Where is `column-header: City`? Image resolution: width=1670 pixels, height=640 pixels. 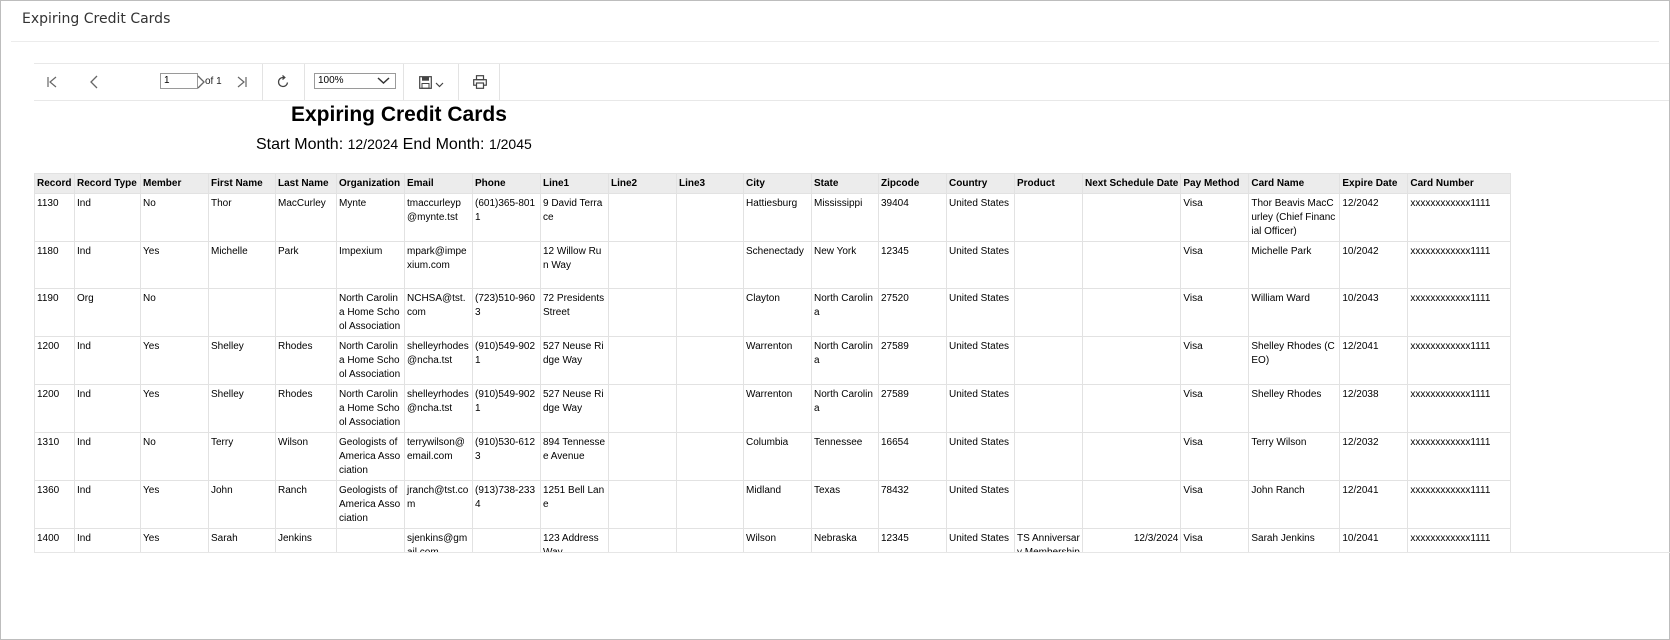
column-header: City is located at coordinates (777, 183).